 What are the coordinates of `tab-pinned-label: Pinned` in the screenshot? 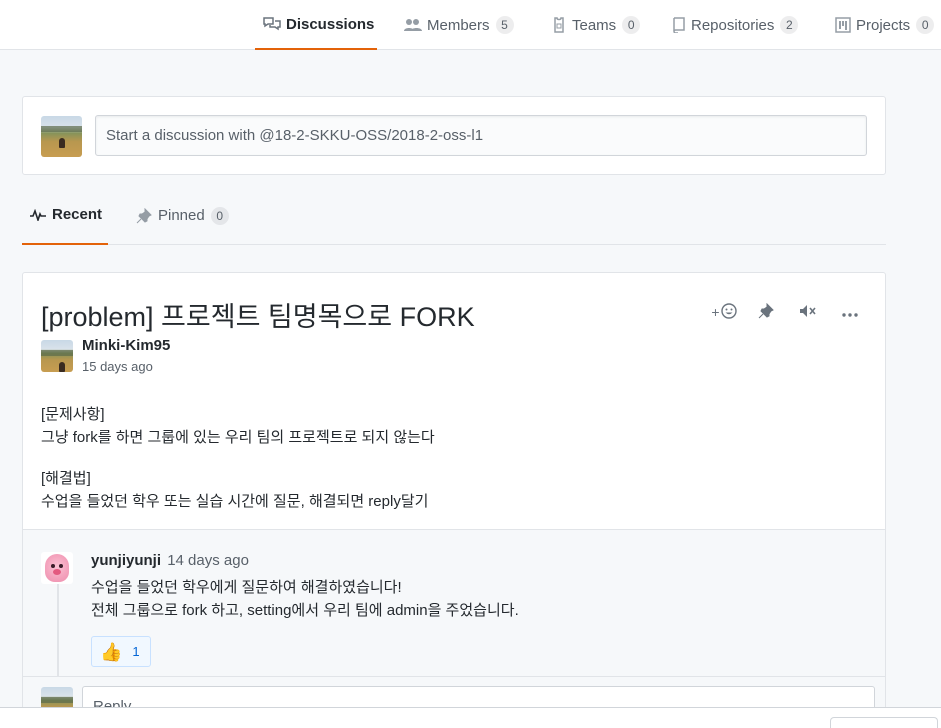 It's located at (181, 215).